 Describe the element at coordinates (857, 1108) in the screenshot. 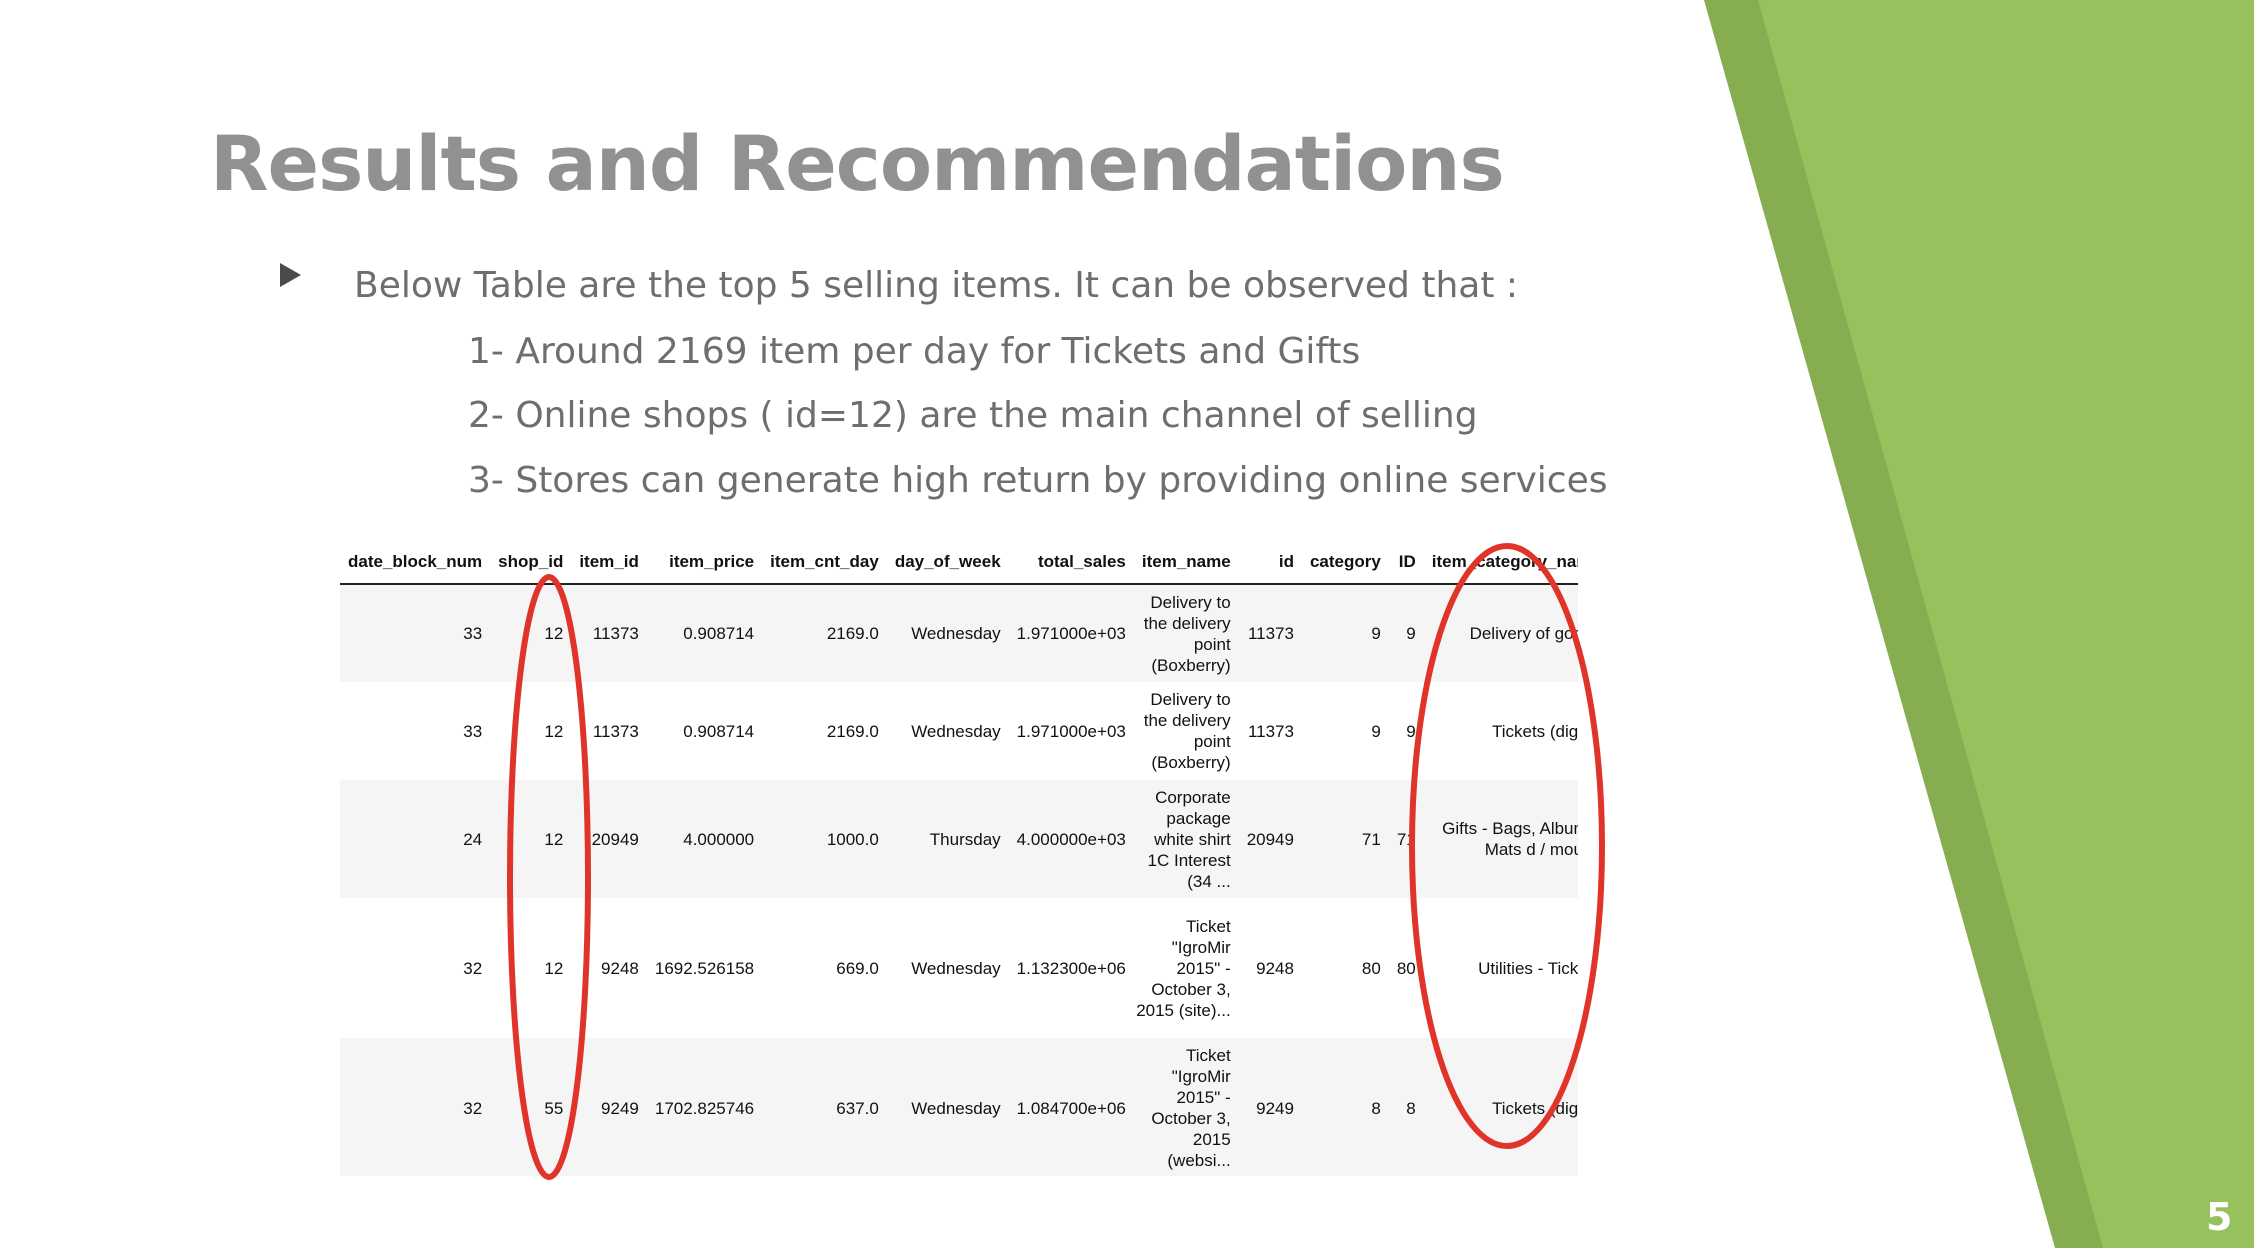

I see `table-cell: 637.0` at that location.